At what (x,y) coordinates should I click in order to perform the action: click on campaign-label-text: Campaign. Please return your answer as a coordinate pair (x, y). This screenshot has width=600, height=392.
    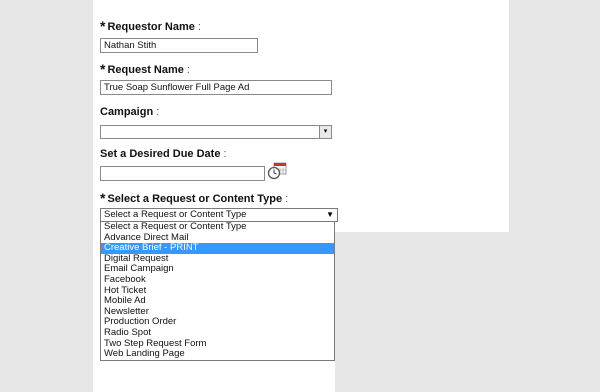
    Looking at the image, I should click on (127, 112).